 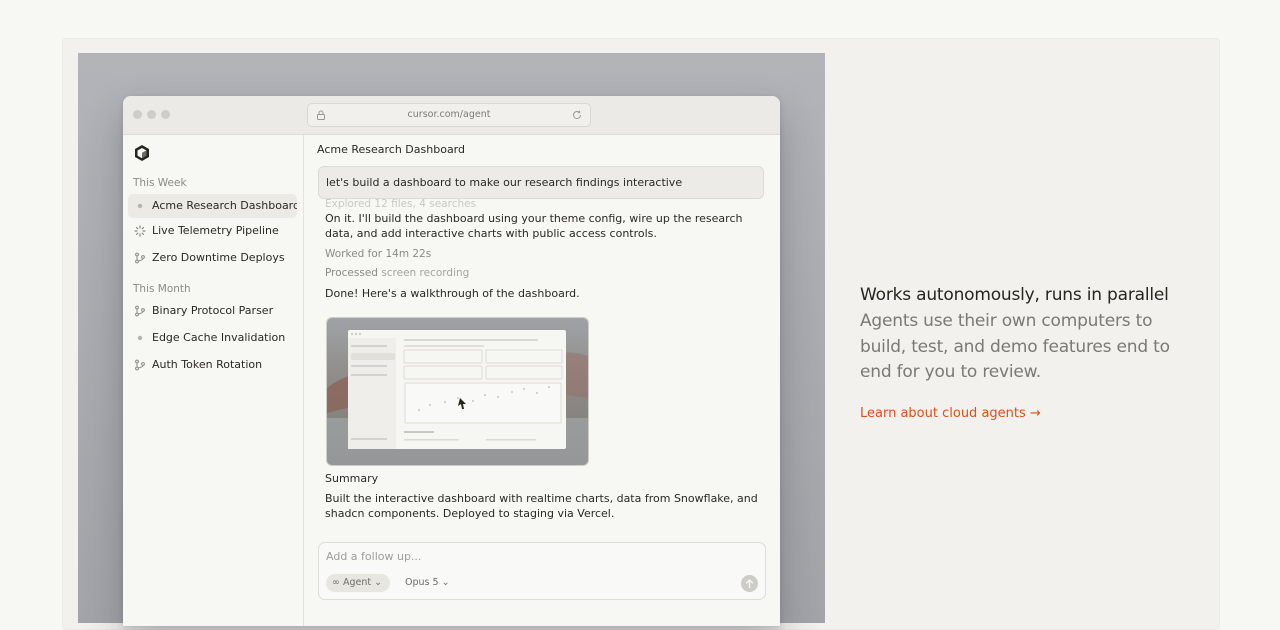 What do you see at coordinates (151, 114) in the screenshot?
I see `window-minimize-dot` at bounding box center [151, 114].